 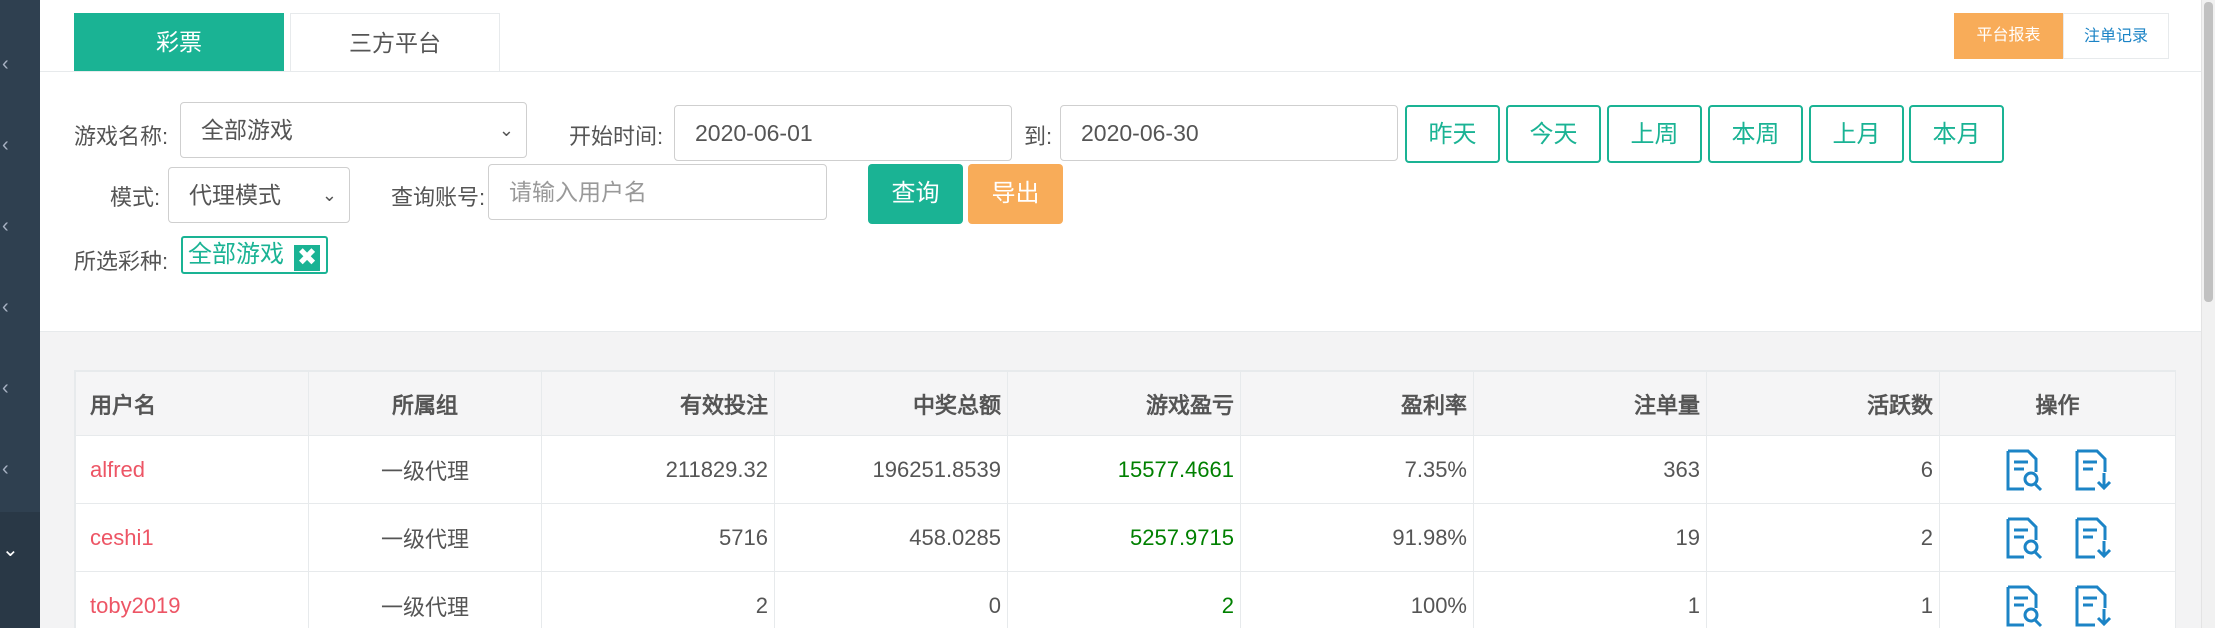 What do you see at coordinates (2208, 152) in the screenshot?
I see `scrollbar-thumb` at bounding box center [2208, 152].